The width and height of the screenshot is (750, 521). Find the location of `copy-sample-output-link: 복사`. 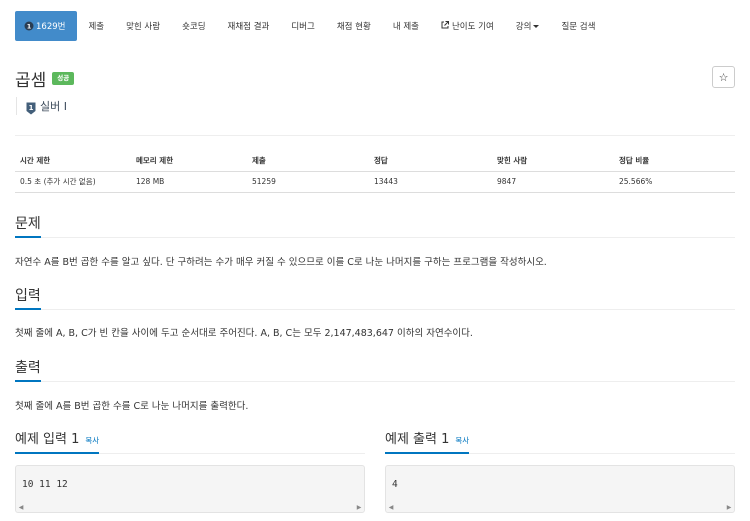

copy-sample-output-link: 복사 is located at coordinates (462, 440).